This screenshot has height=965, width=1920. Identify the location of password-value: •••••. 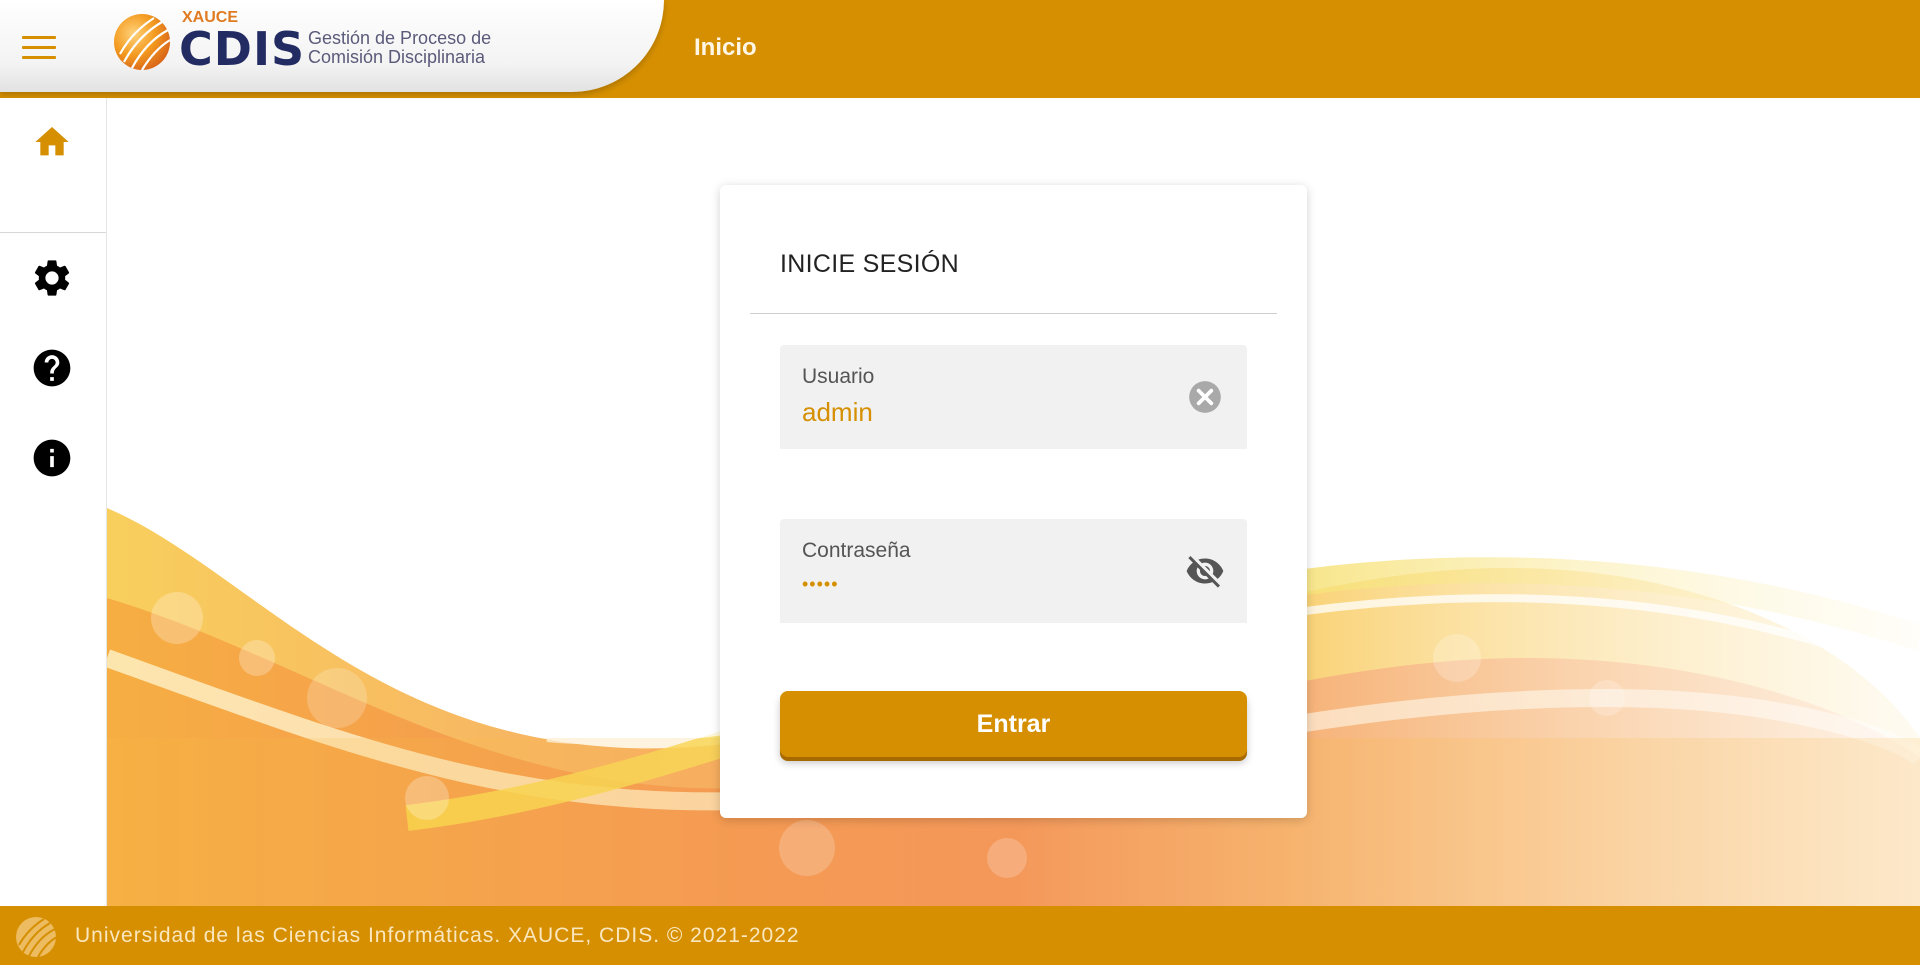
(820, 584).